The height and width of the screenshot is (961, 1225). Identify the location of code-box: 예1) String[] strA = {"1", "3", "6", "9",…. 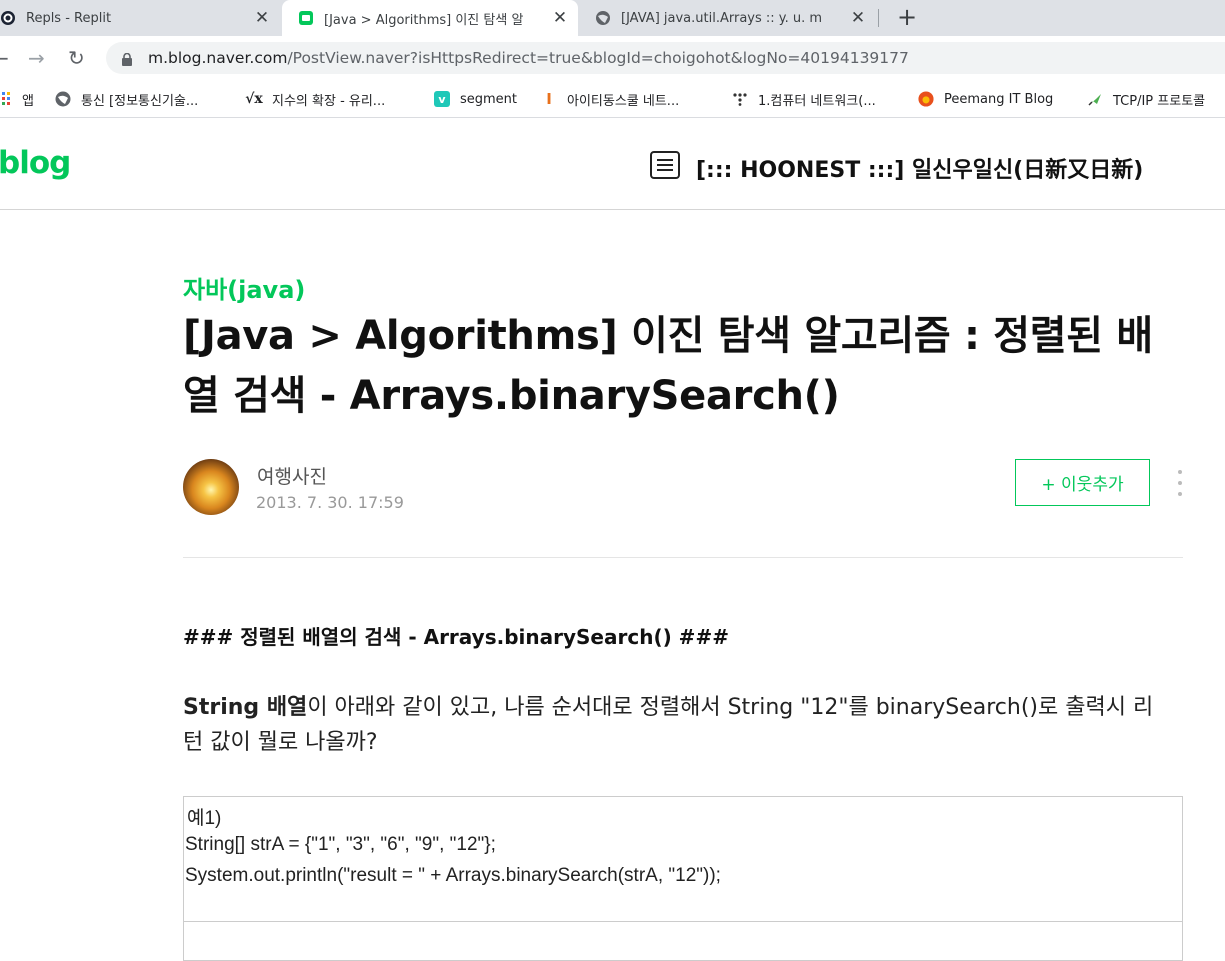
(683, 859).